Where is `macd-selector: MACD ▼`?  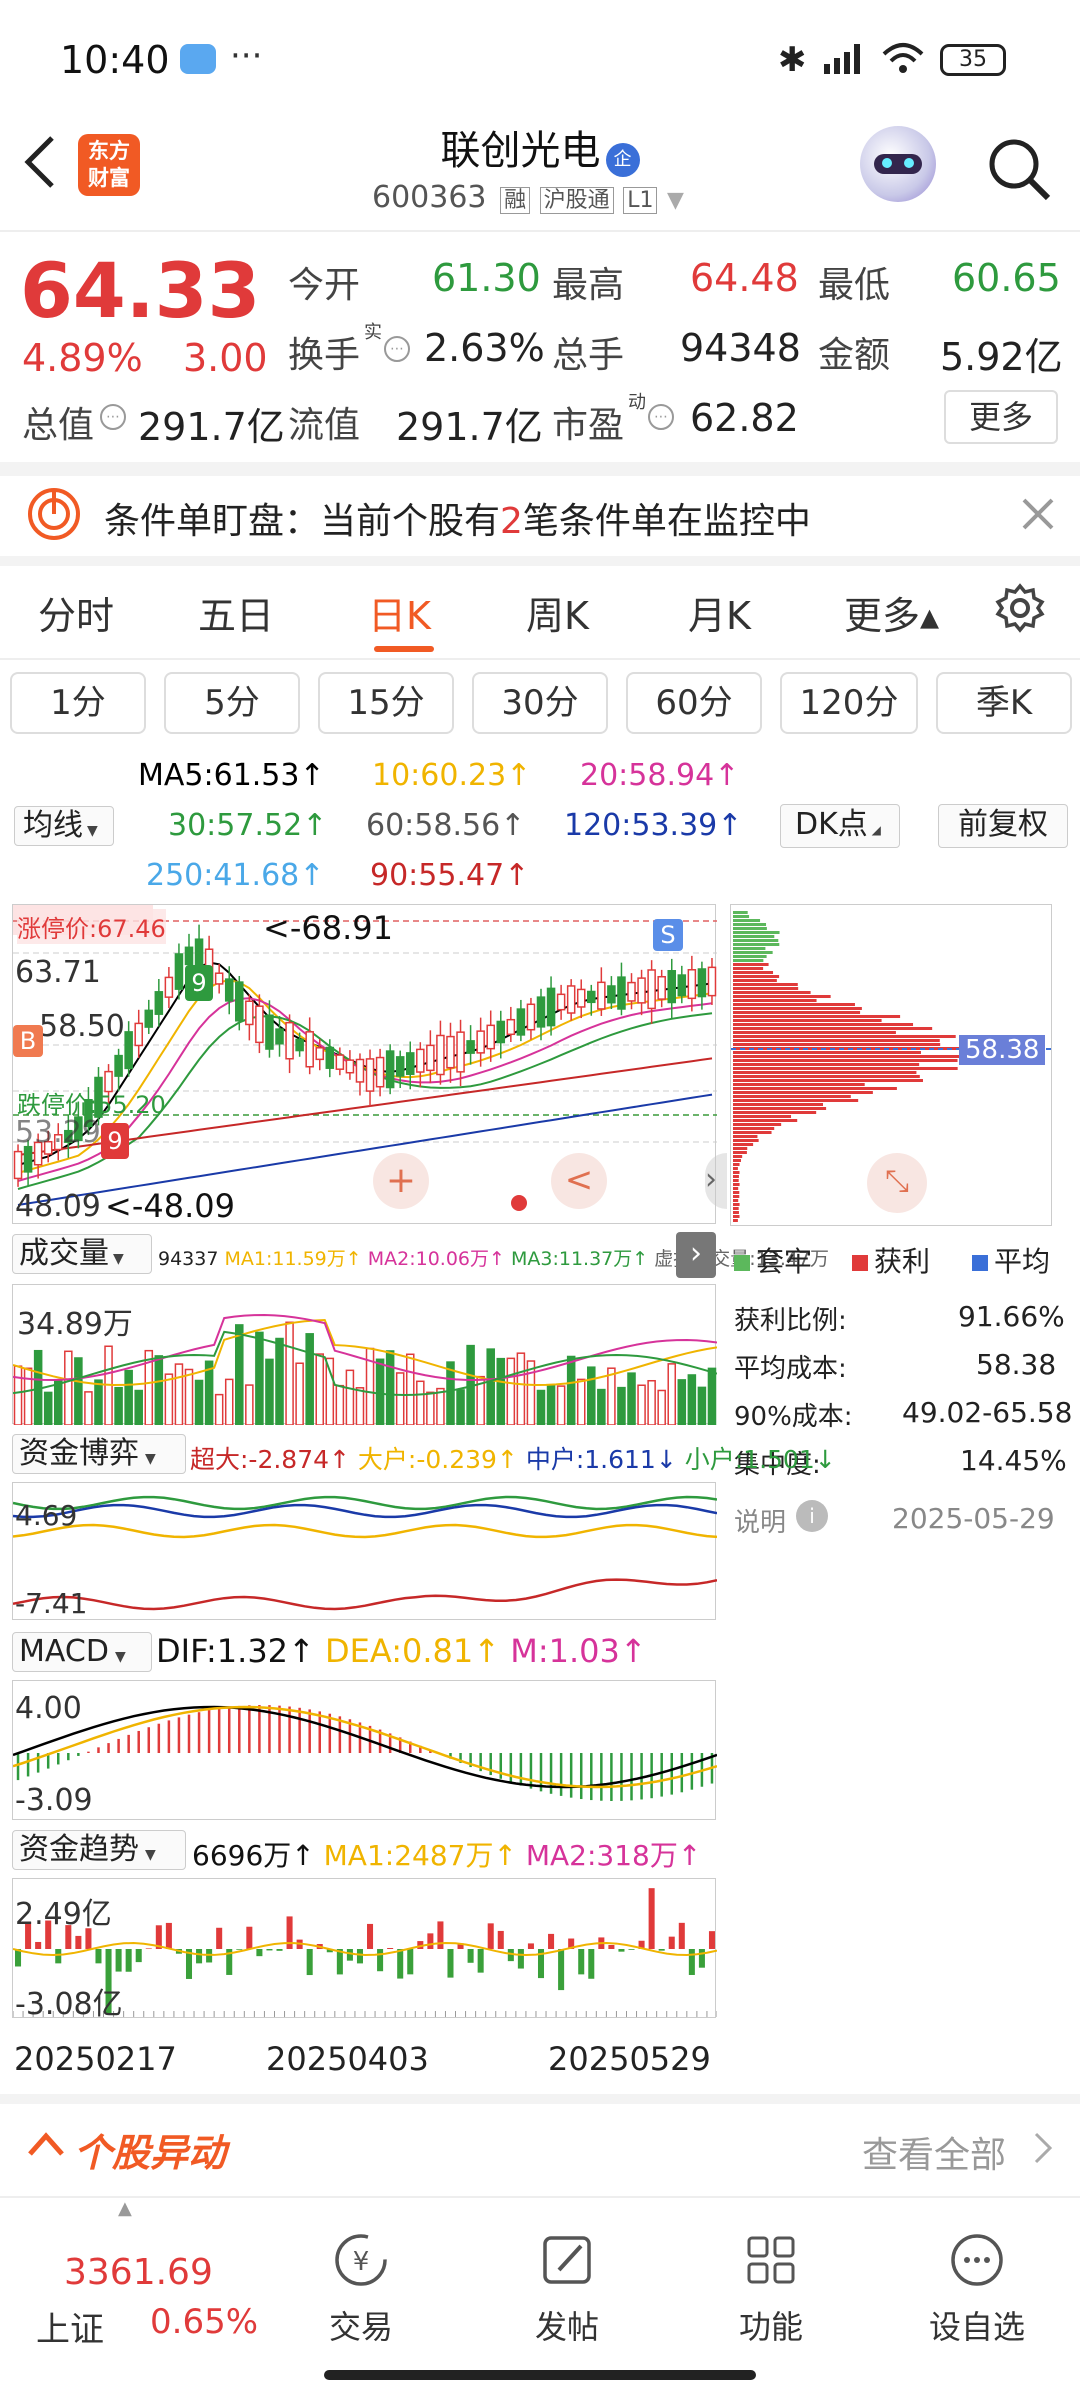 macd-selector: MACD ▼ is located at coordinates (82, 1652).